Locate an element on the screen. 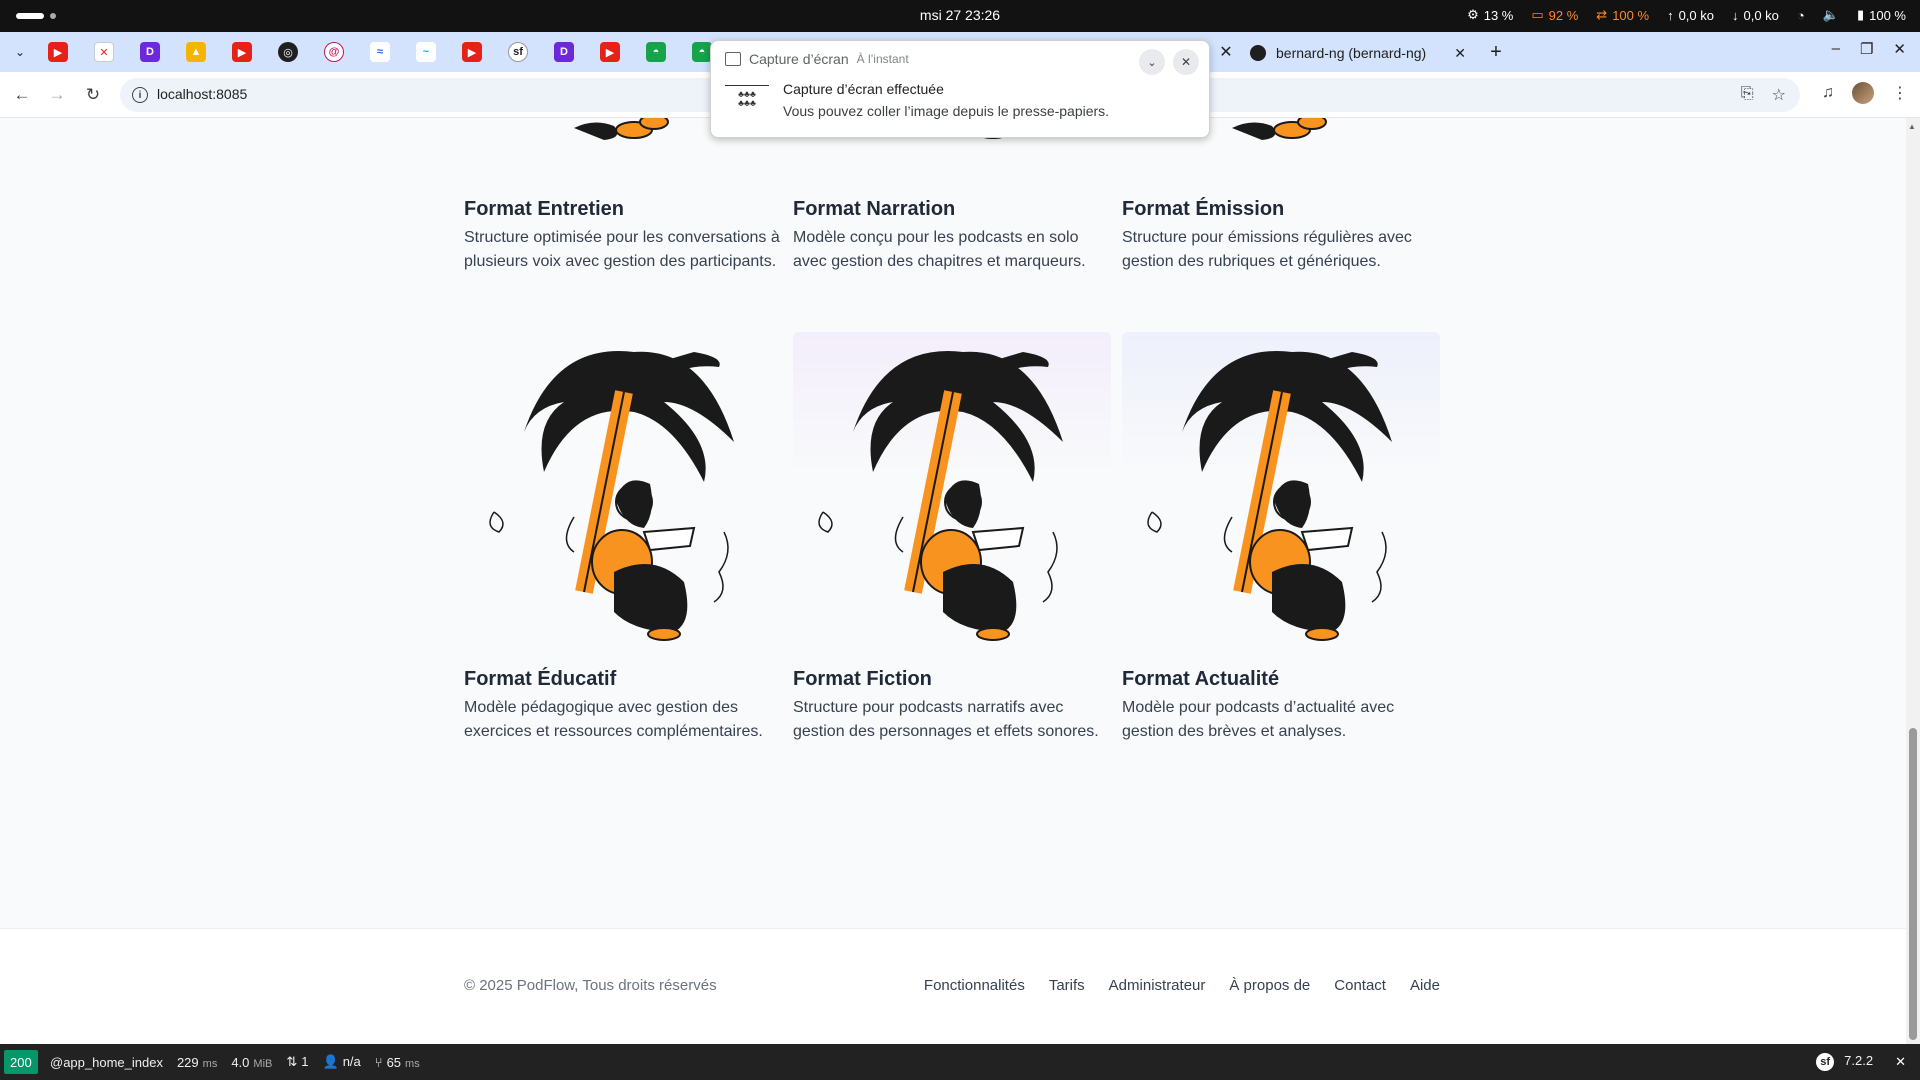  footer-link-contact: Contact is located at coordinates (1360, 985).